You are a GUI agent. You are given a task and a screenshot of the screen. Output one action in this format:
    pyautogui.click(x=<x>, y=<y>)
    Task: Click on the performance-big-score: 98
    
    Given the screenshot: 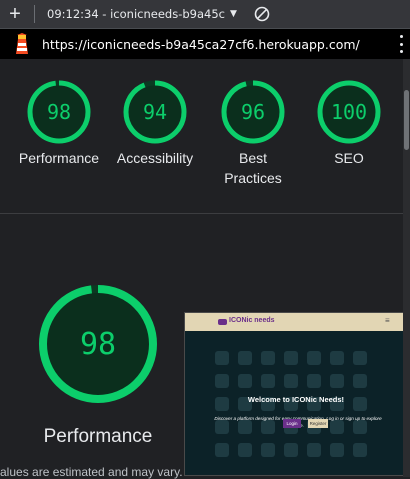 What is the action you would take?
    pyautogui.click(x=98, y=344)
    